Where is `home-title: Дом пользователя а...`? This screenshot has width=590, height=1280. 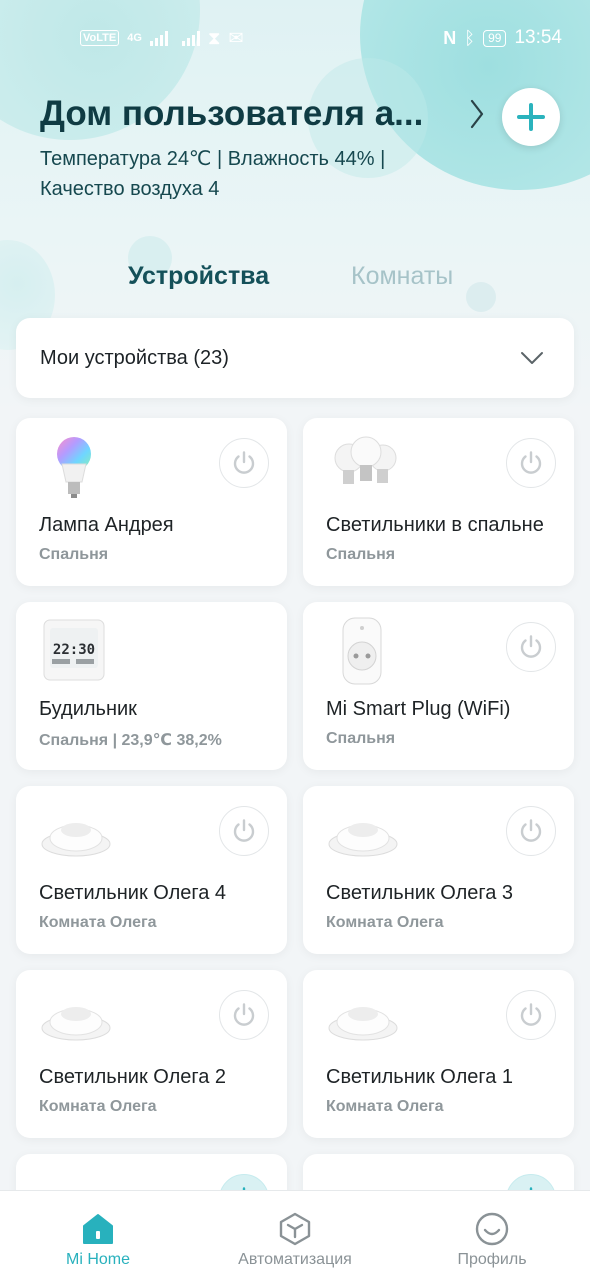
home-title: Дом пользователя а... is located at coordinates (246, 114).